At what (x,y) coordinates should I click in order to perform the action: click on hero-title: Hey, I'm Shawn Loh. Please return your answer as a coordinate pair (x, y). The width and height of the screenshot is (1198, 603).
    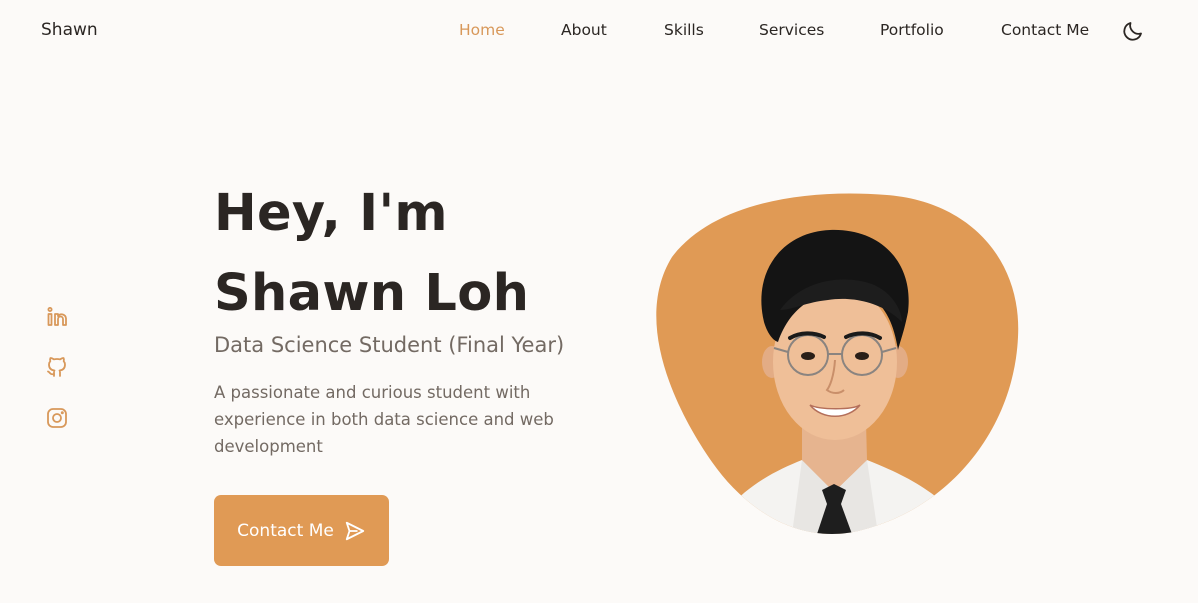
    Looking at the image, I should click on (371, 254).